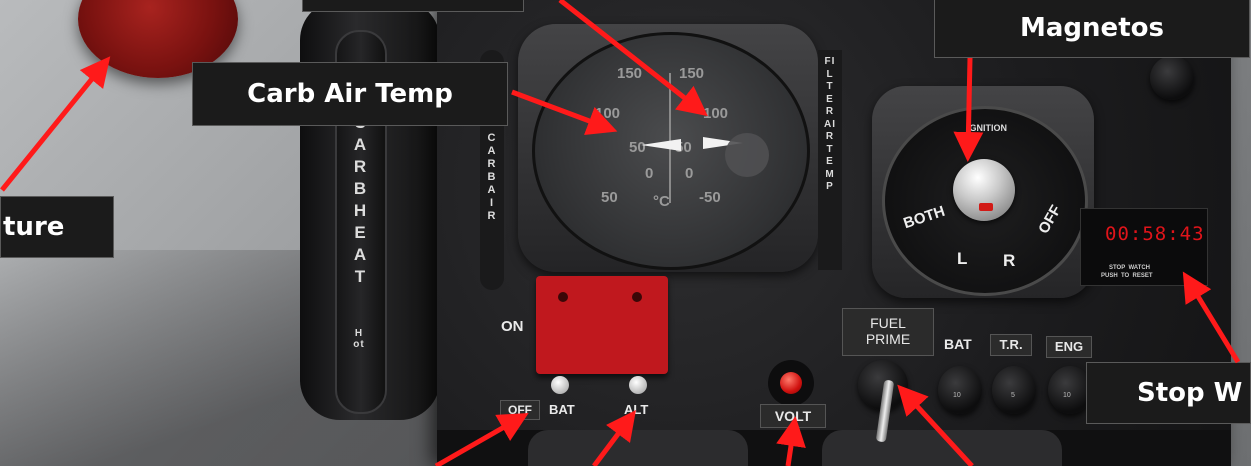 The image size is (1251, 466). What do you see at coordinates (791, 441) in the screenshot?
I see `arrow-volt` at bounding box center [791, 441].